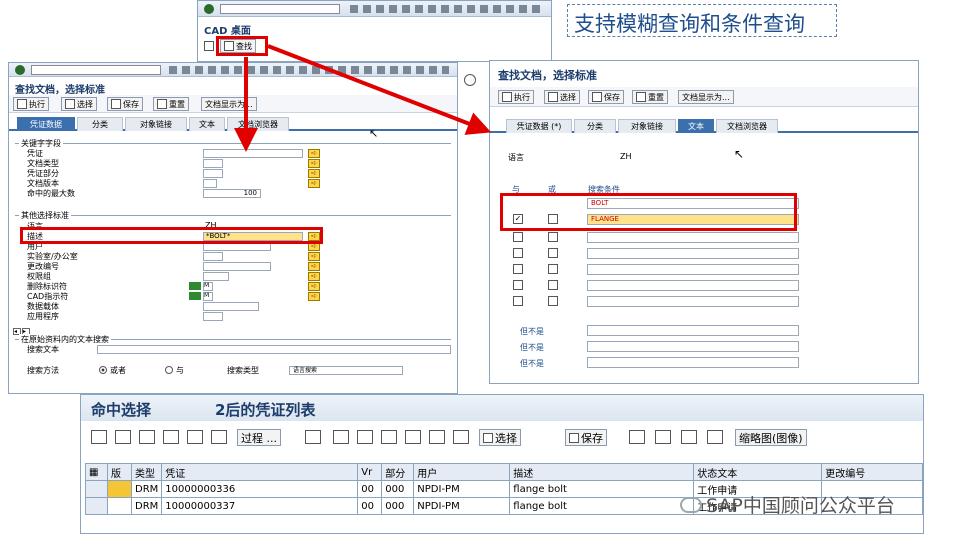 The height and width of the screenshot is (547, 978). What do you see at coordinates (341, 437) in the screenshot?
I see `print-icon` at bounding box center [341, 437].